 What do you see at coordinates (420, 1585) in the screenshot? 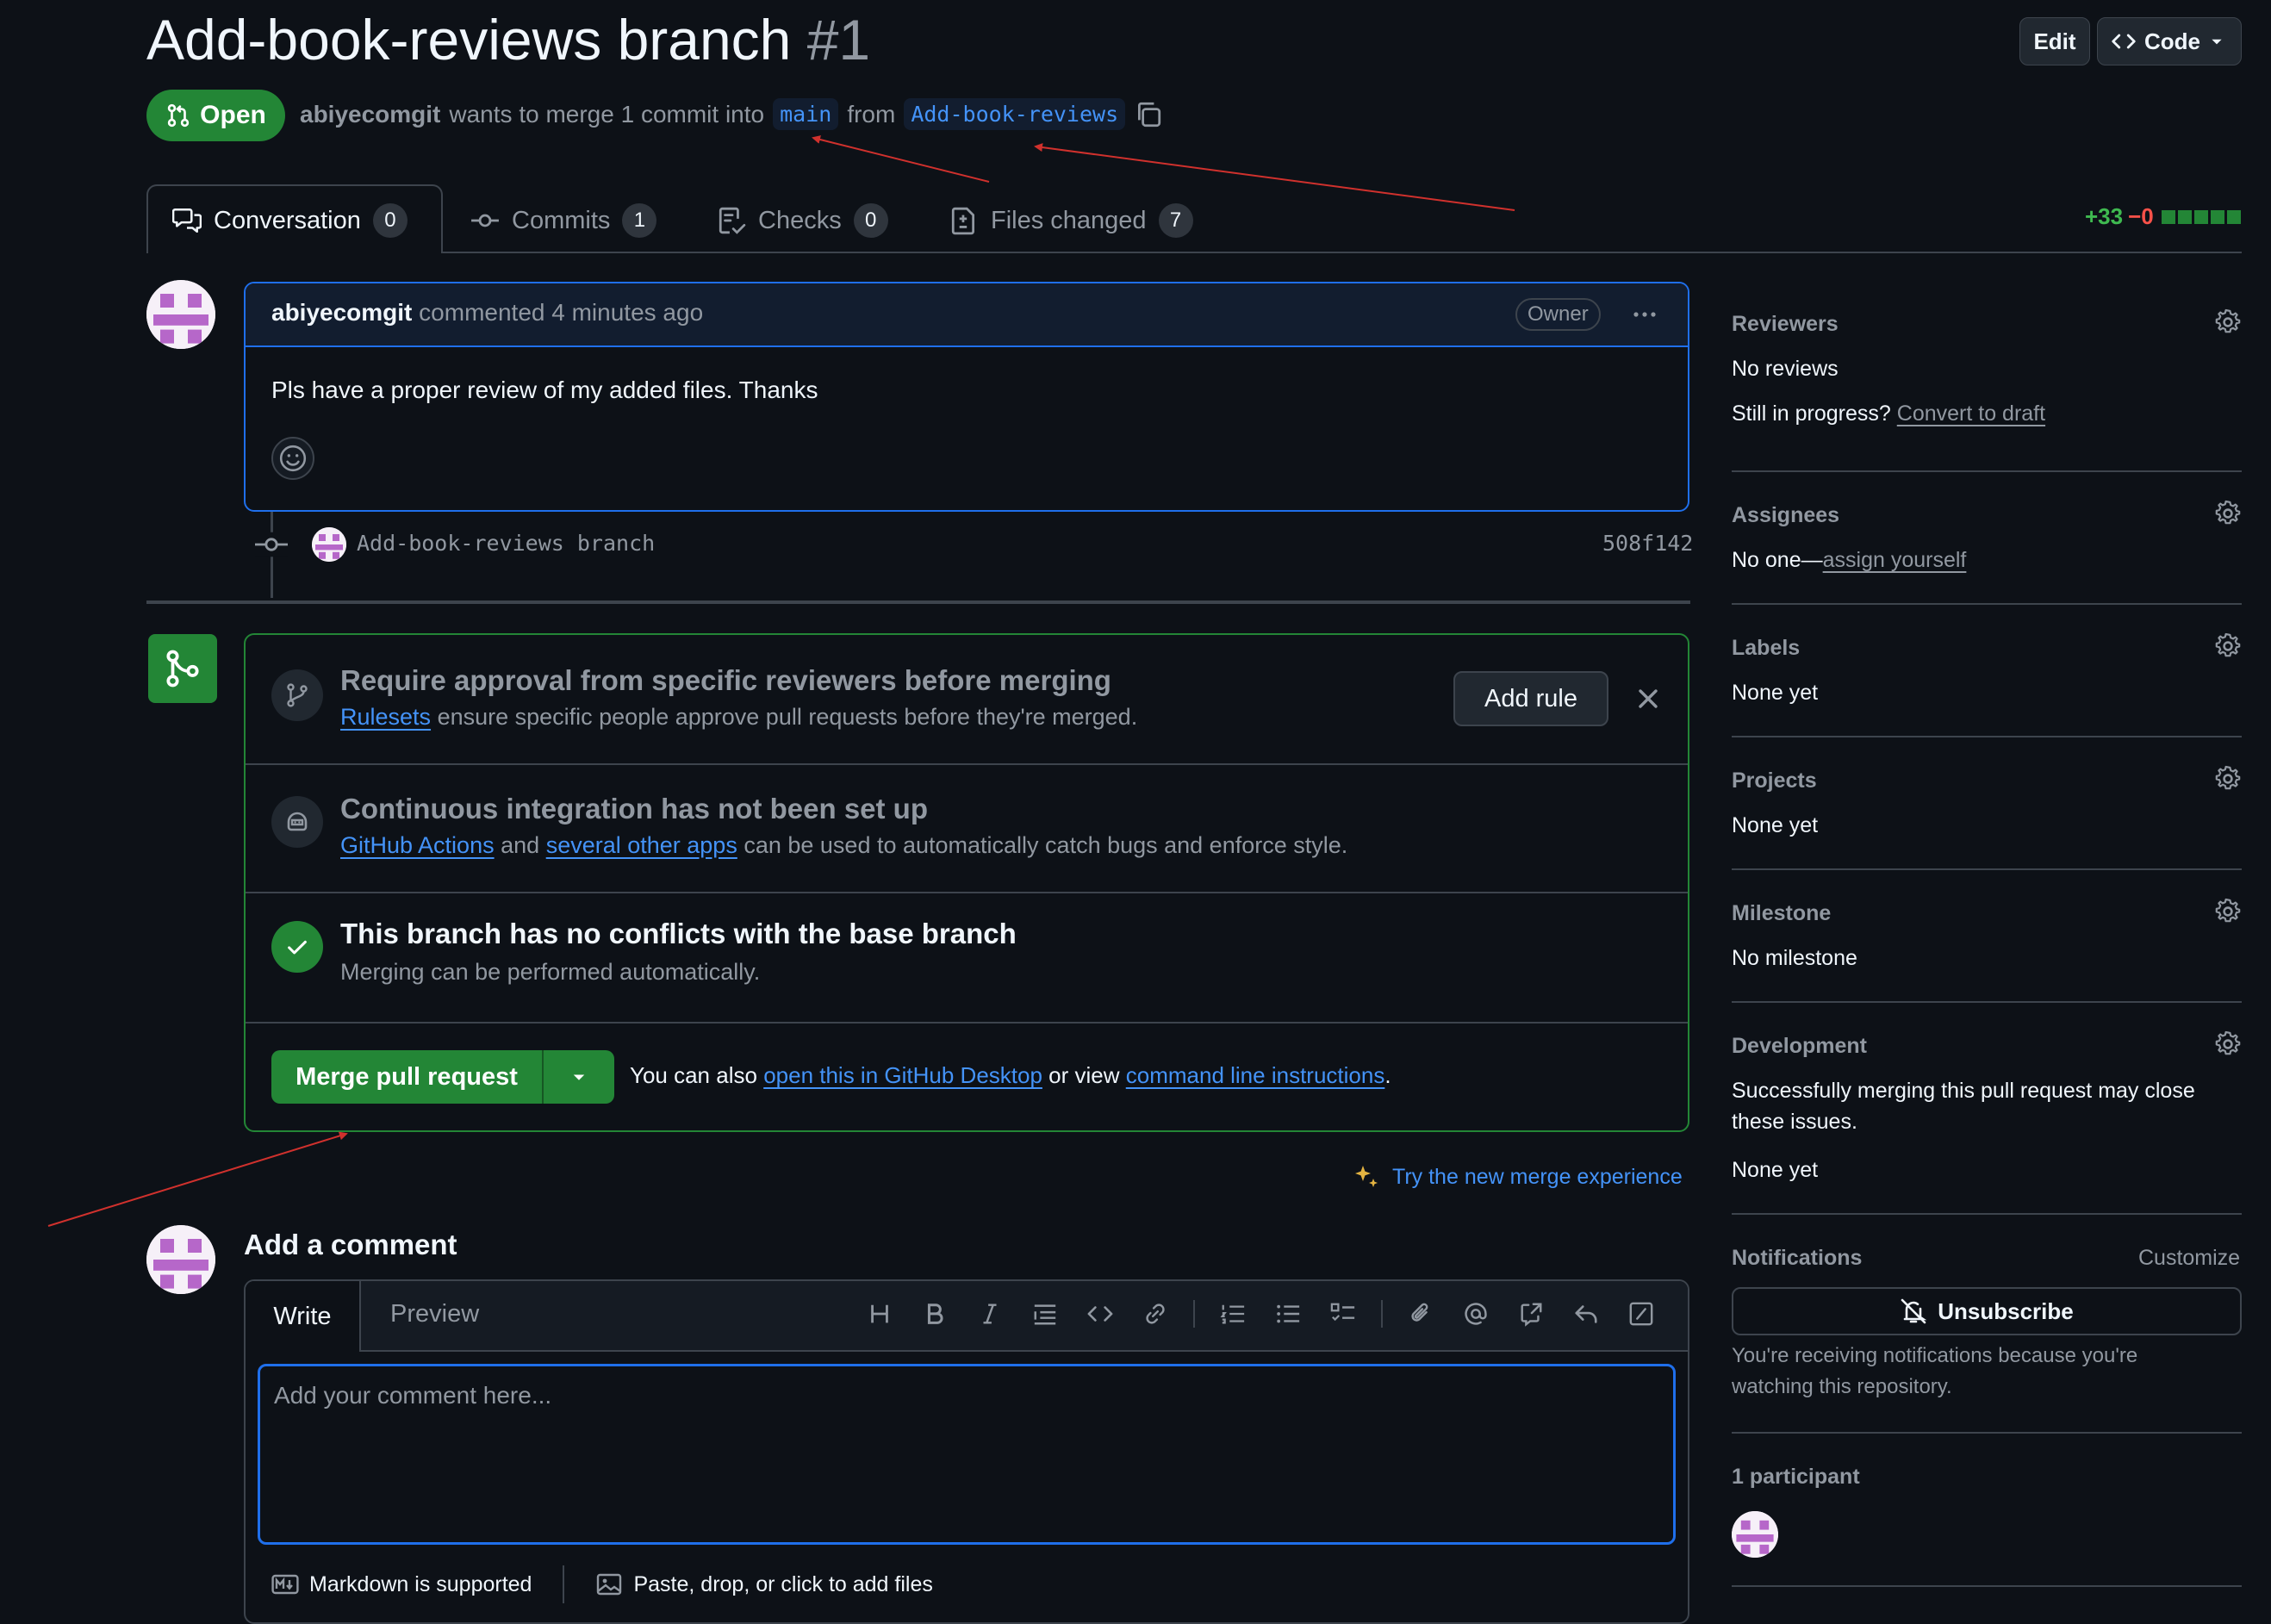
I see `markdown-supported-link: Markdown is supported` at bounding box center [420, 1585].